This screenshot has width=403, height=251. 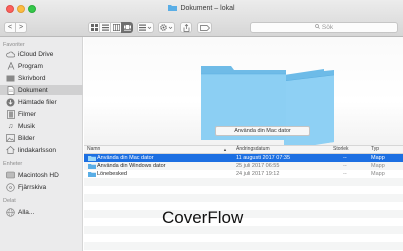 What do you see at coordinates (38, 175) in the screenshot?
I see `sidebar-item-label: Macintosh HD` at bounding box center [38, 175].